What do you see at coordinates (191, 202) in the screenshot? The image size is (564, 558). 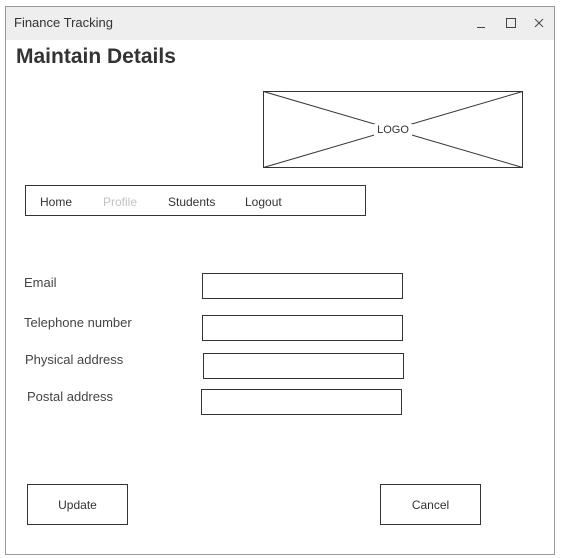 I see `nav-item-students: Students` at bounding box center [191, 202].